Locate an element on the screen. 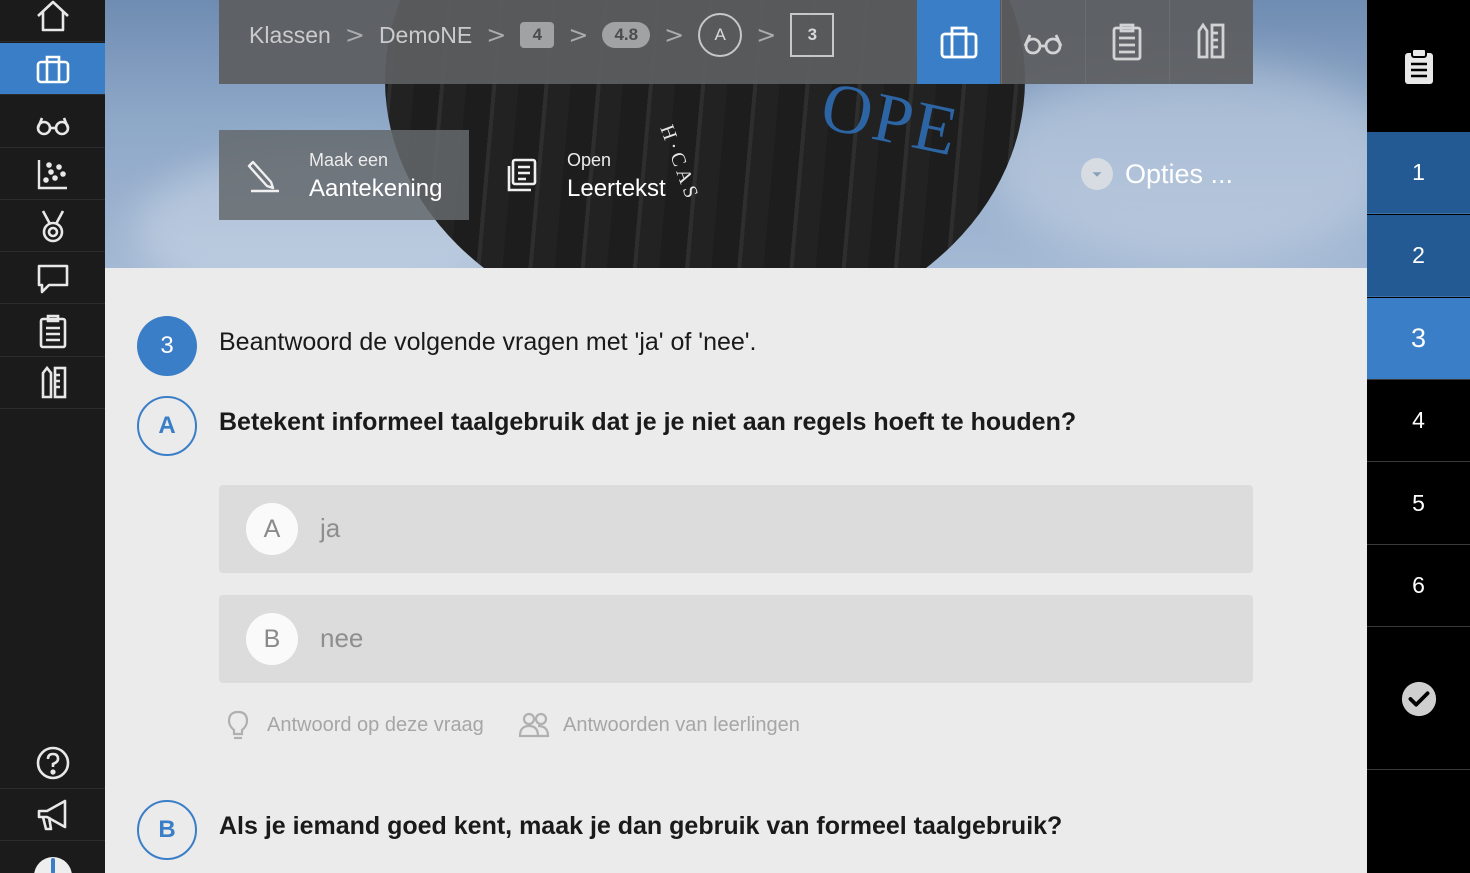  sidebar-item-messages is located at coordinates (52, 278).